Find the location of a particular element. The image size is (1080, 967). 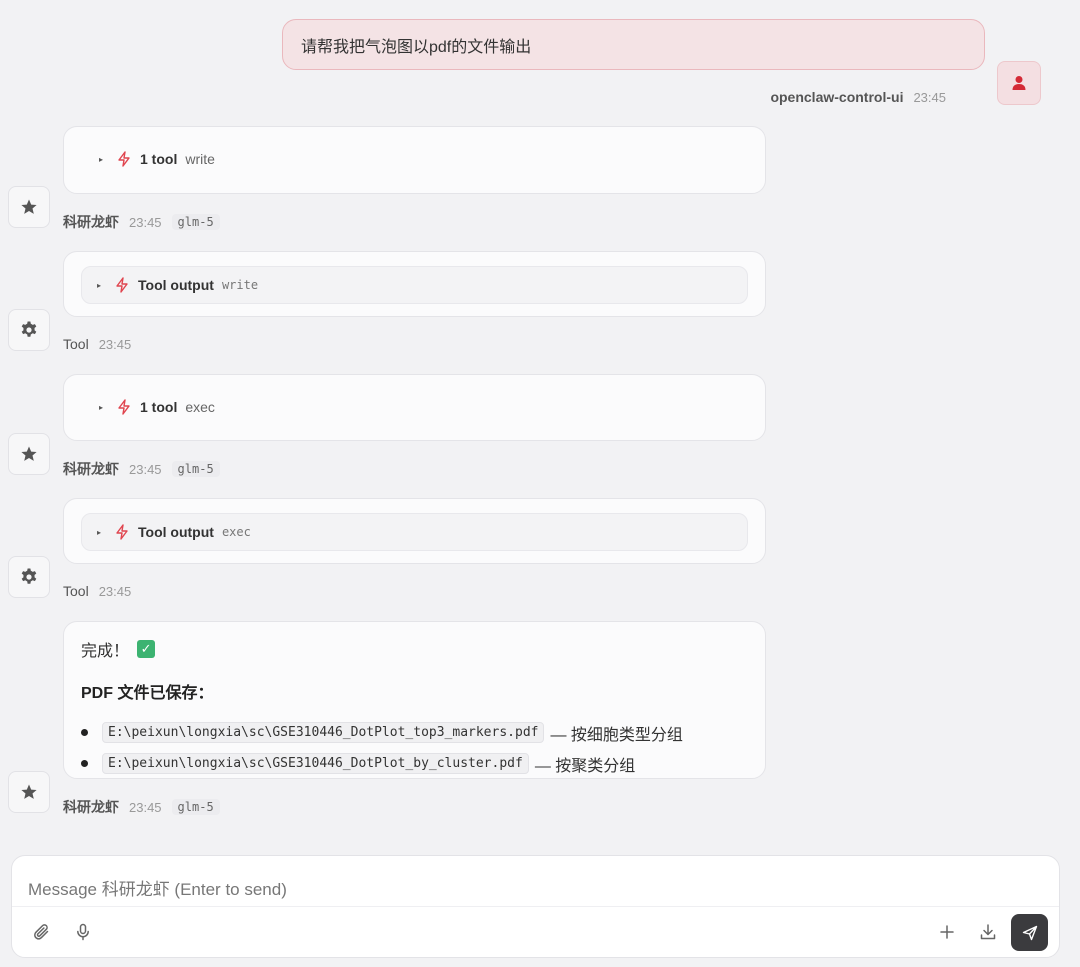

file-description: — 按聚类分组 is located at coordinates (585, 766).